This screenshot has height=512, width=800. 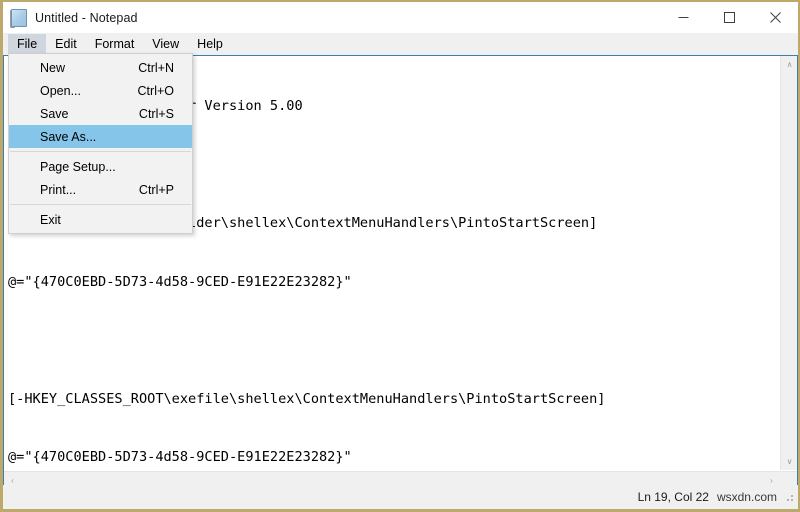 I want to click on cursor-position: Ln 19, Col 22, so click(x=673, y=497).